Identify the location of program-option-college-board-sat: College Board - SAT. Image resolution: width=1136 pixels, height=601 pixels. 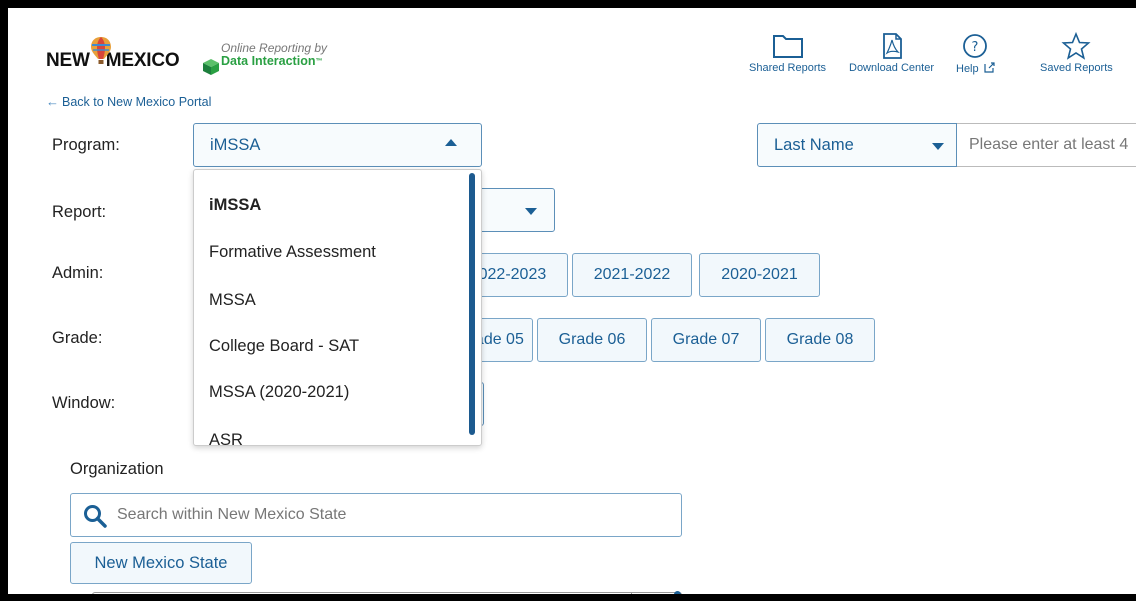
(284, 346).